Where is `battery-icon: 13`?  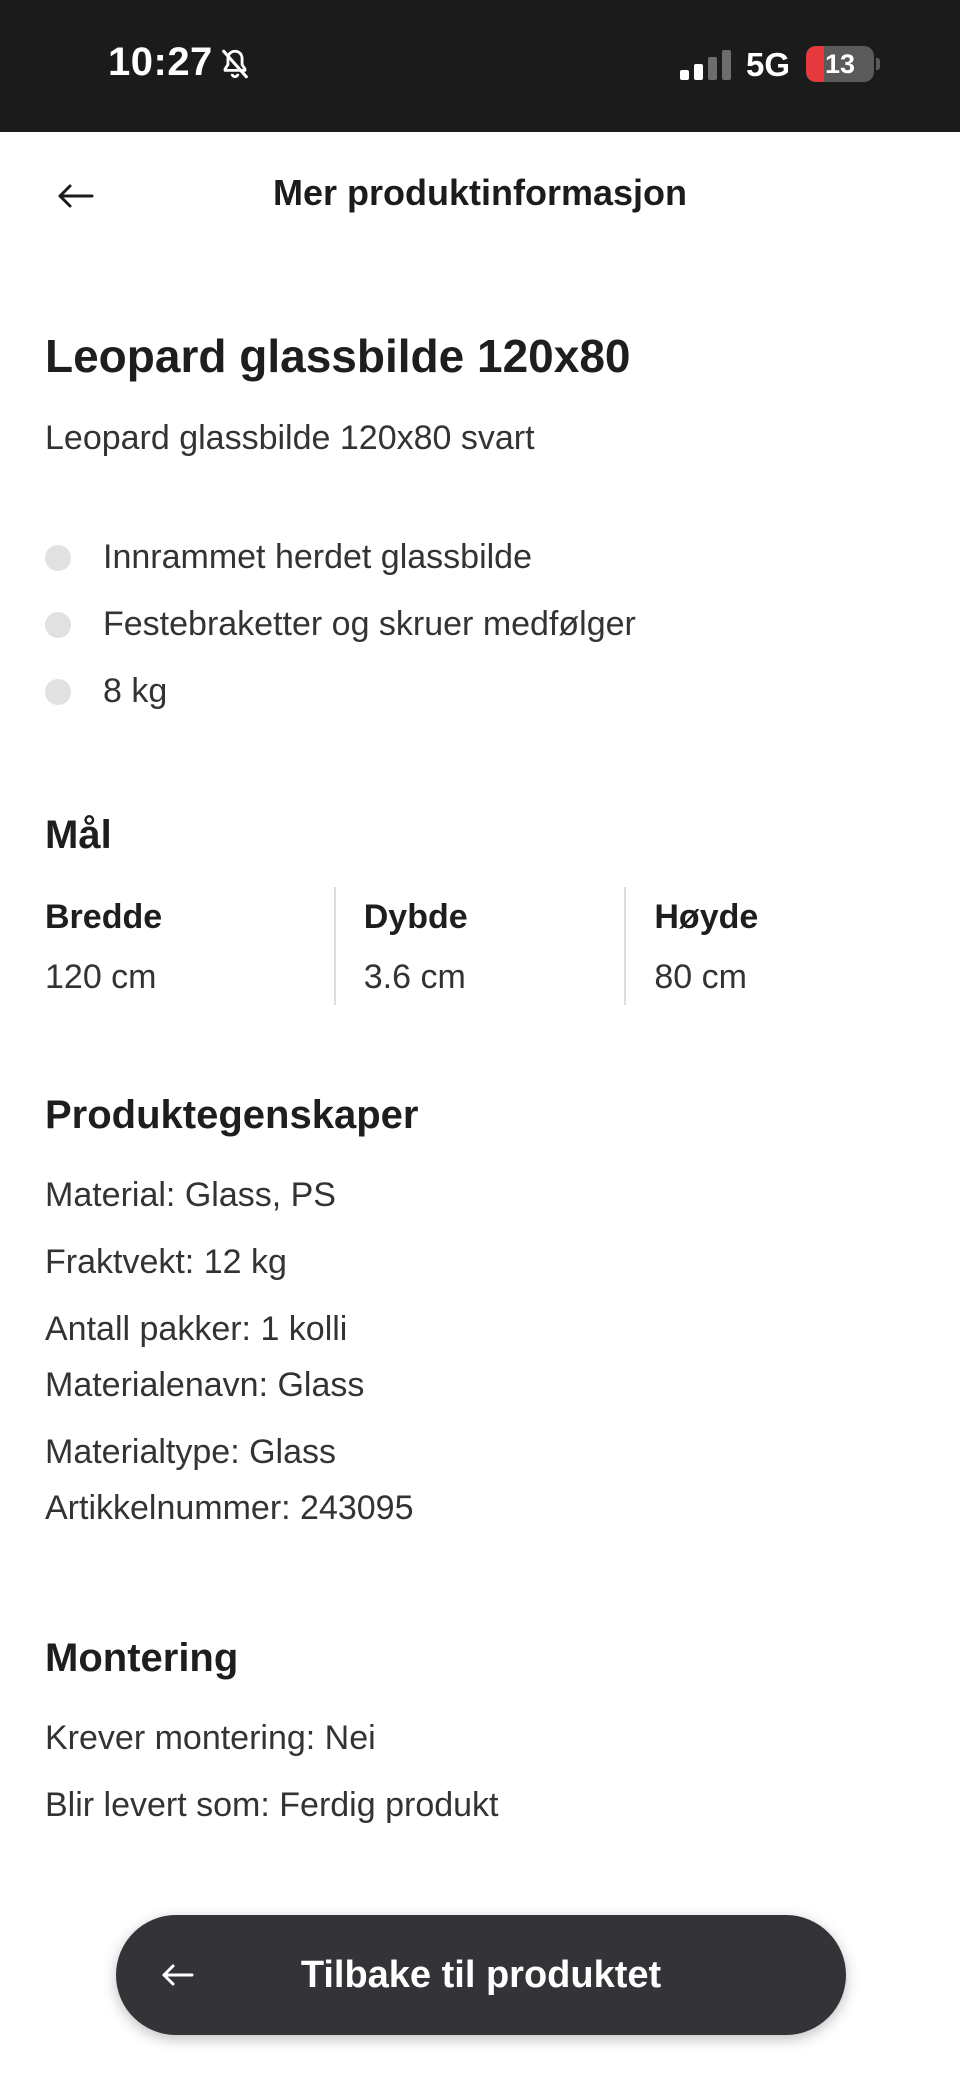 battery-icon: 13 is located at coordinates (840, 64).